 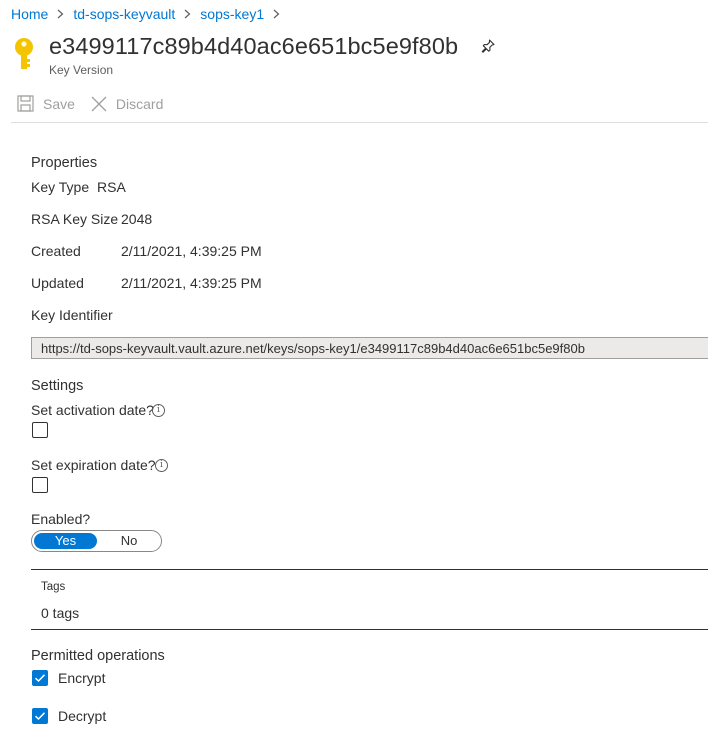 I want to click on decrypt-label: Decrypt, so click(x=82, y=716).